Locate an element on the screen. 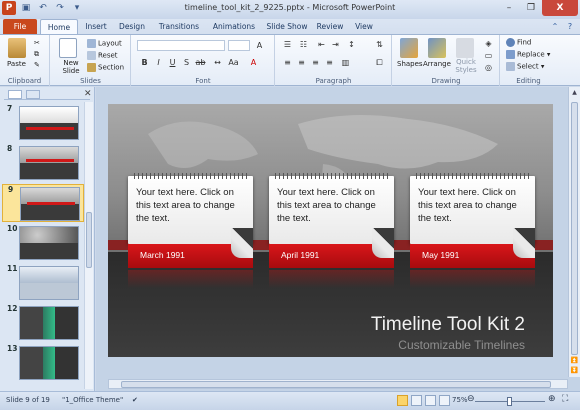 The image size is (580, 410). line-spacing-icon: ↕ is located at coordinates (351, 44).